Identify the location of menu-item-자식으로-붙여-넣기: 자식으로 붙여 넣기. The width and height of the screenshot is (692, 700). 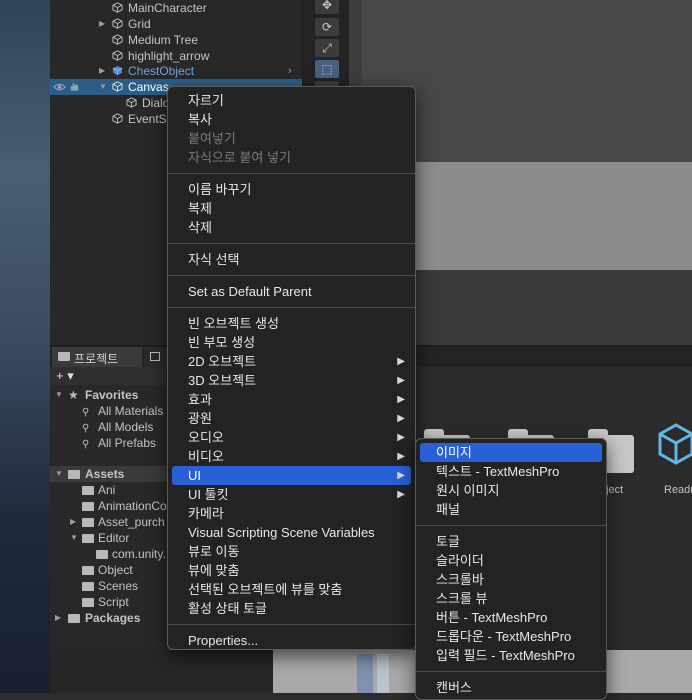
(291, 157).